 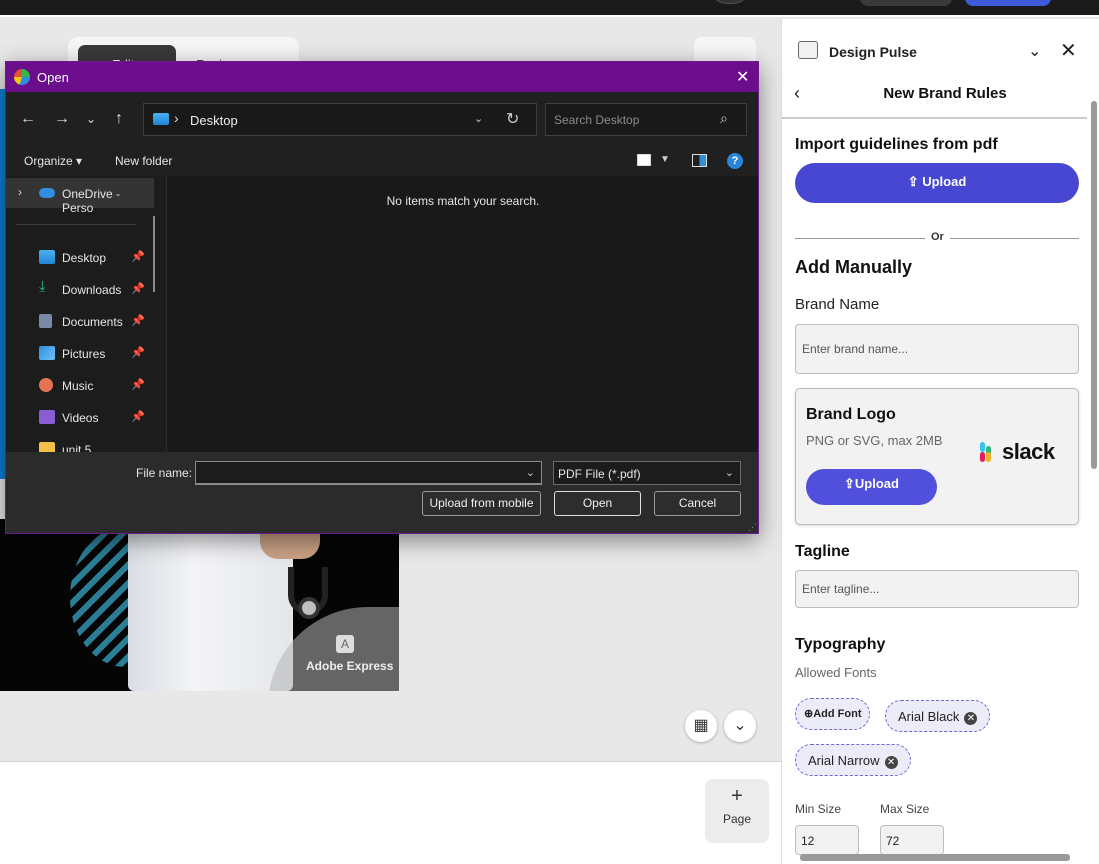 What do you see at coordinates (699, 160) in the screenshot?
I see `preview-pane-icon` at bounding box center [699, 160].